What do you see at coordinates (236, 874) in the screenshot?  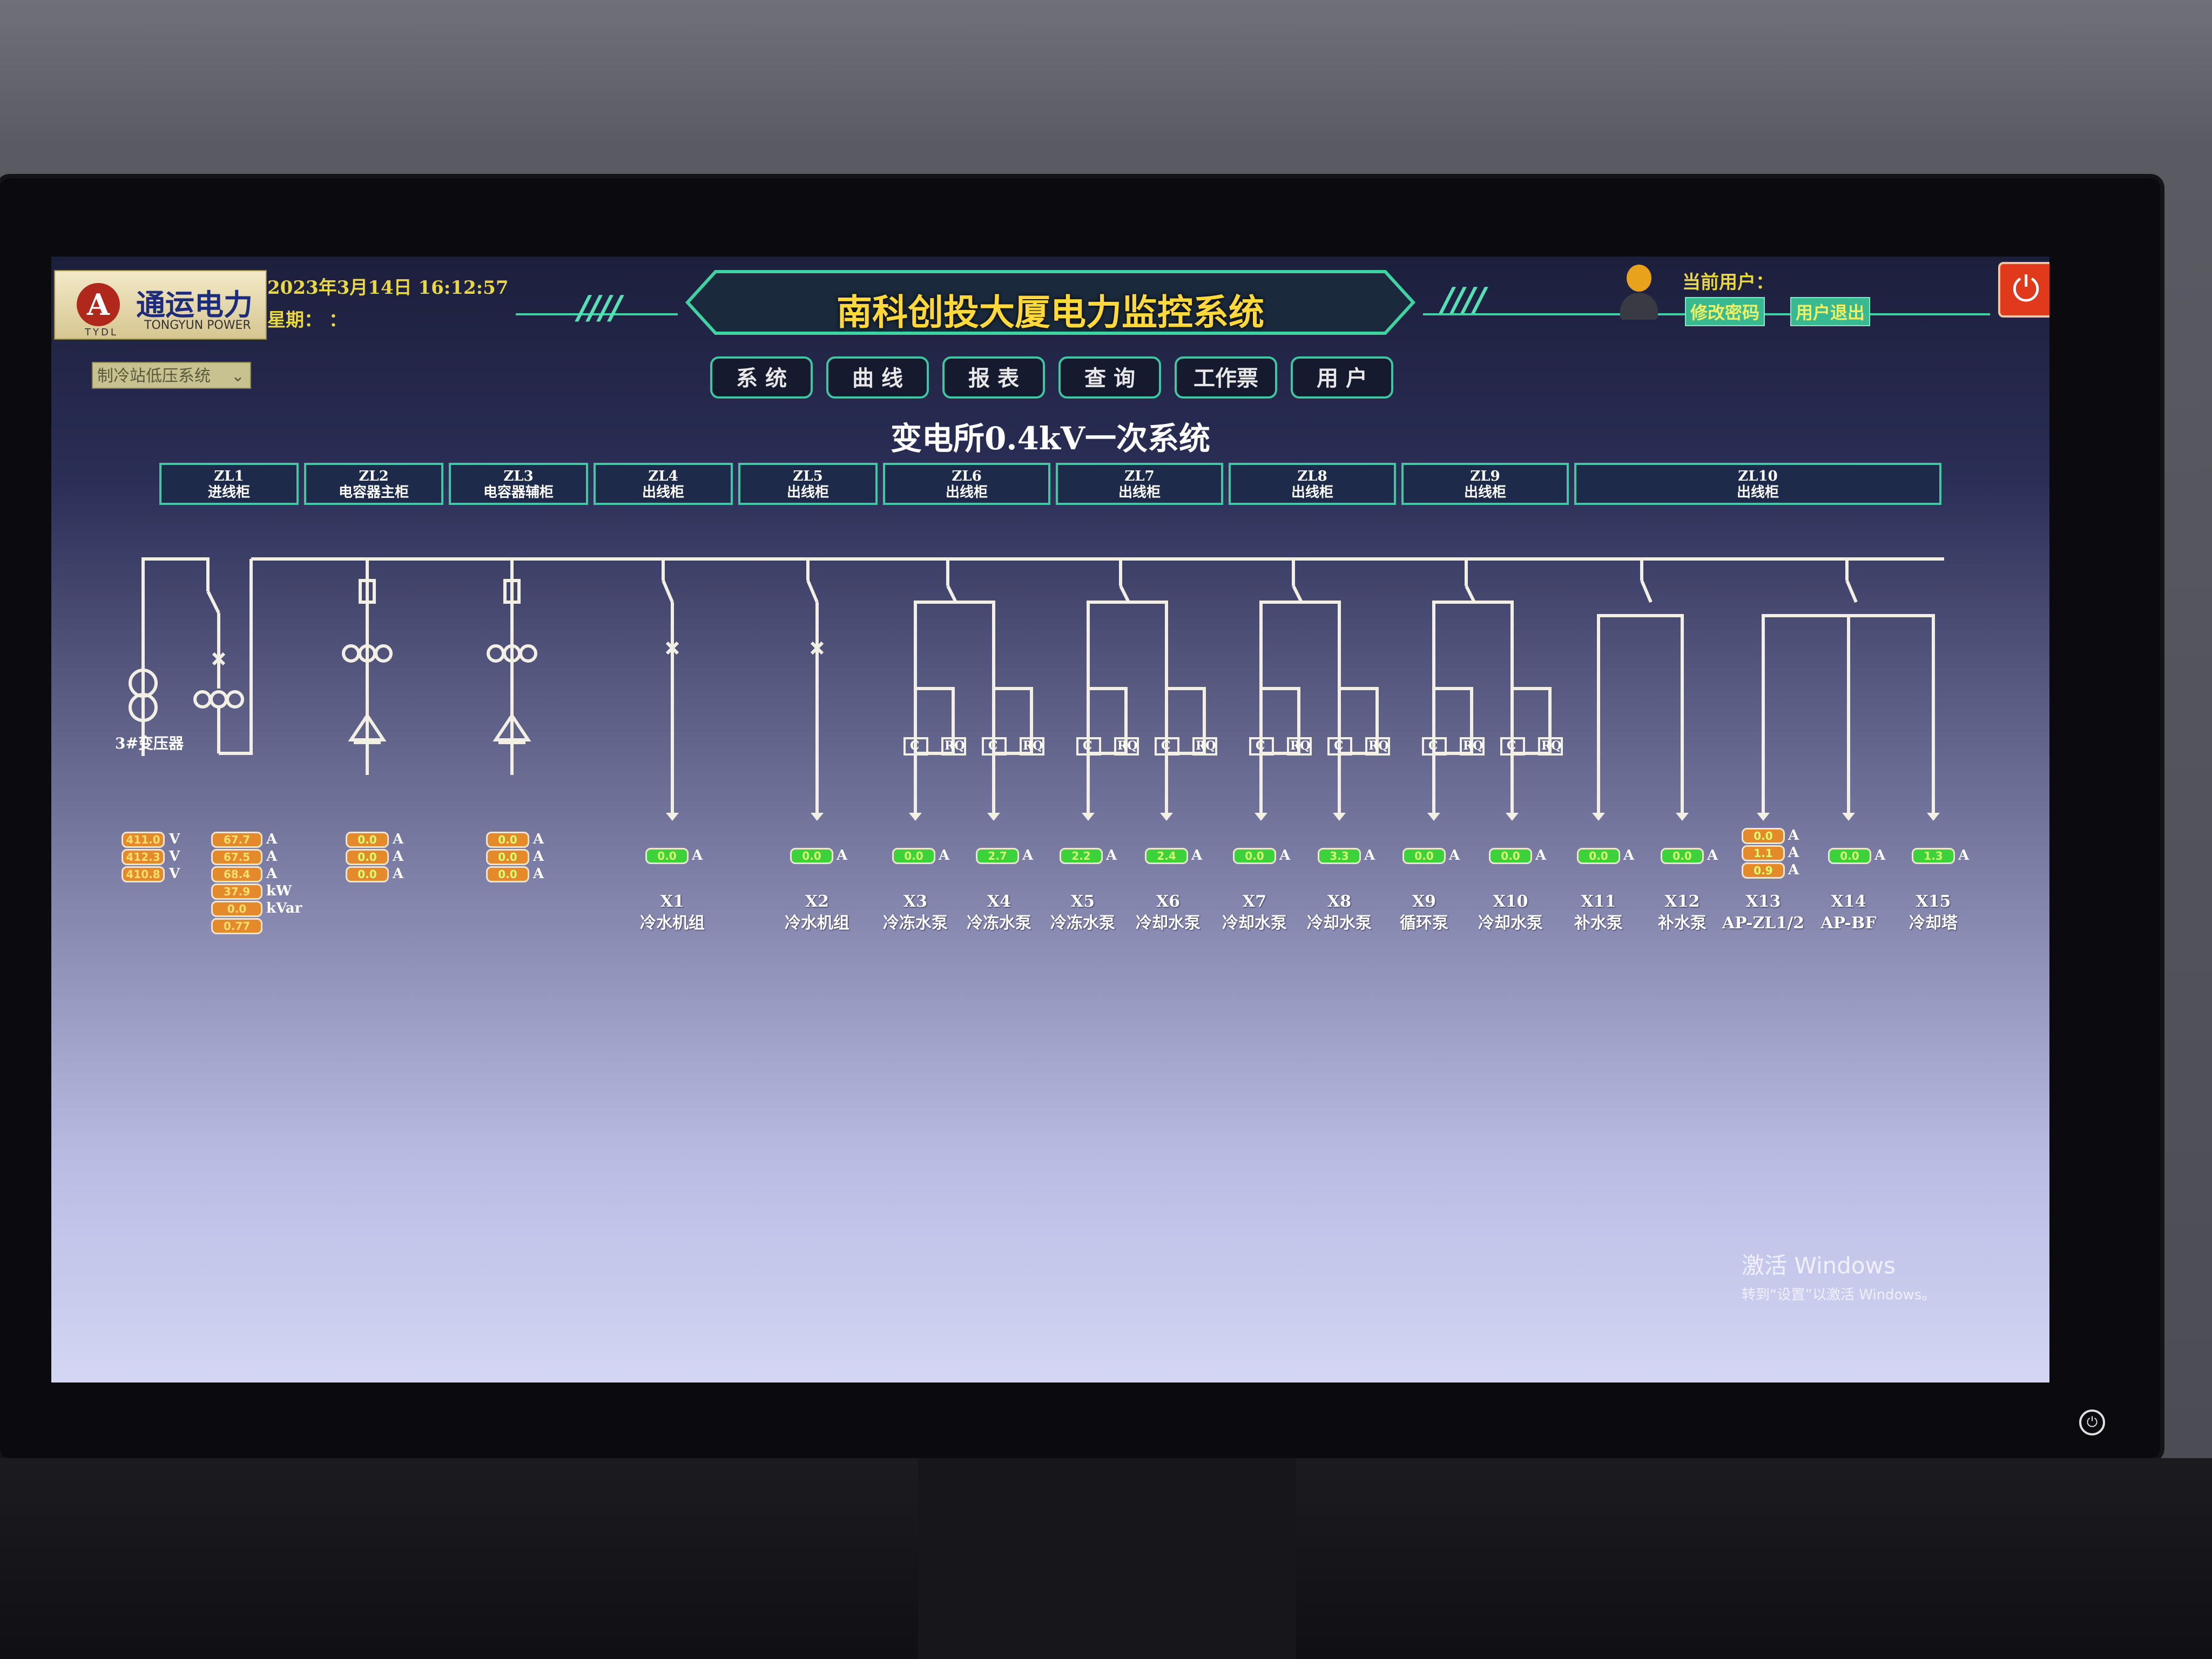 I see `current-meter-c: 68.4` at bounding box center [236, 874].